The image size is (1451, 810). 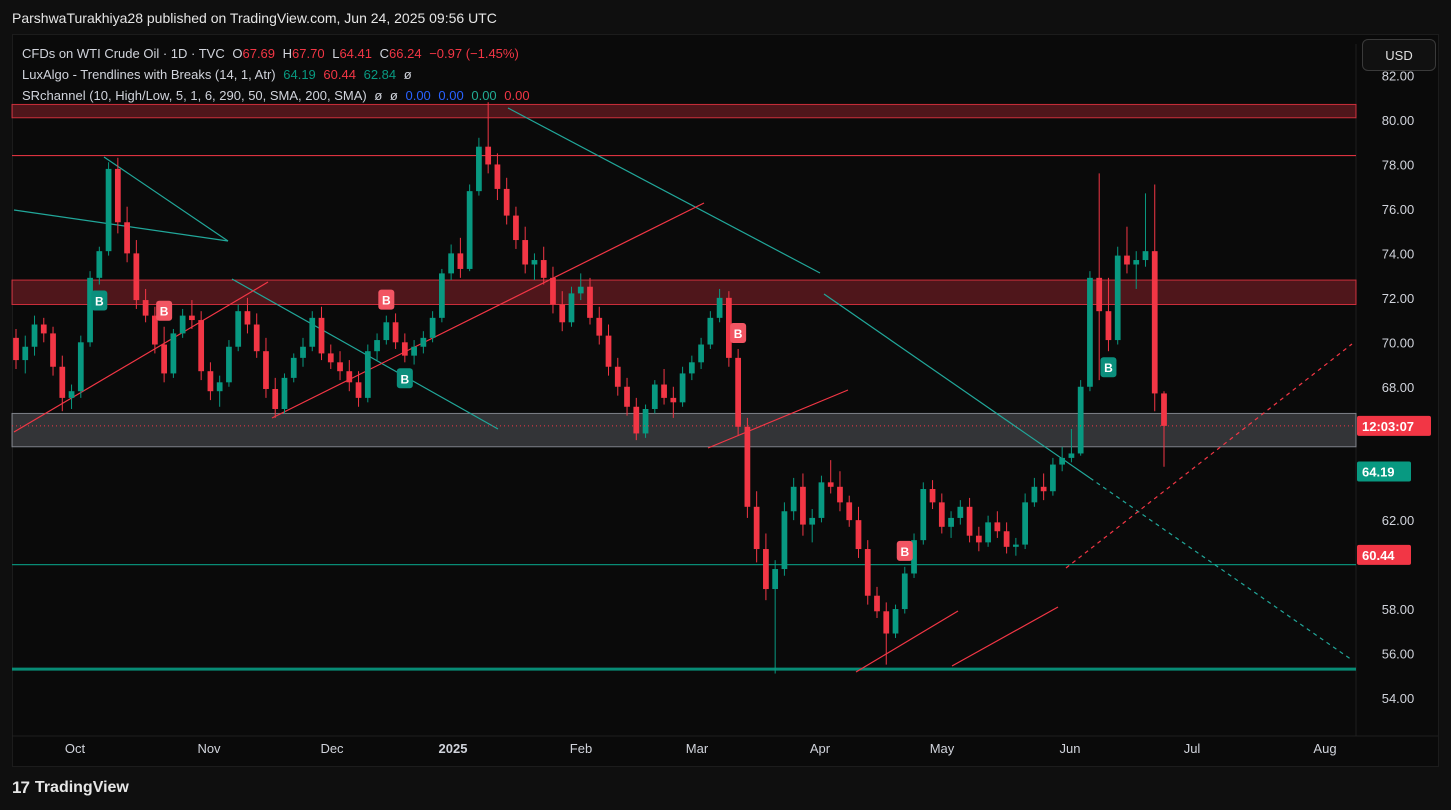 I want to click on sr-value-1: ø, so click(x=378, y=95).